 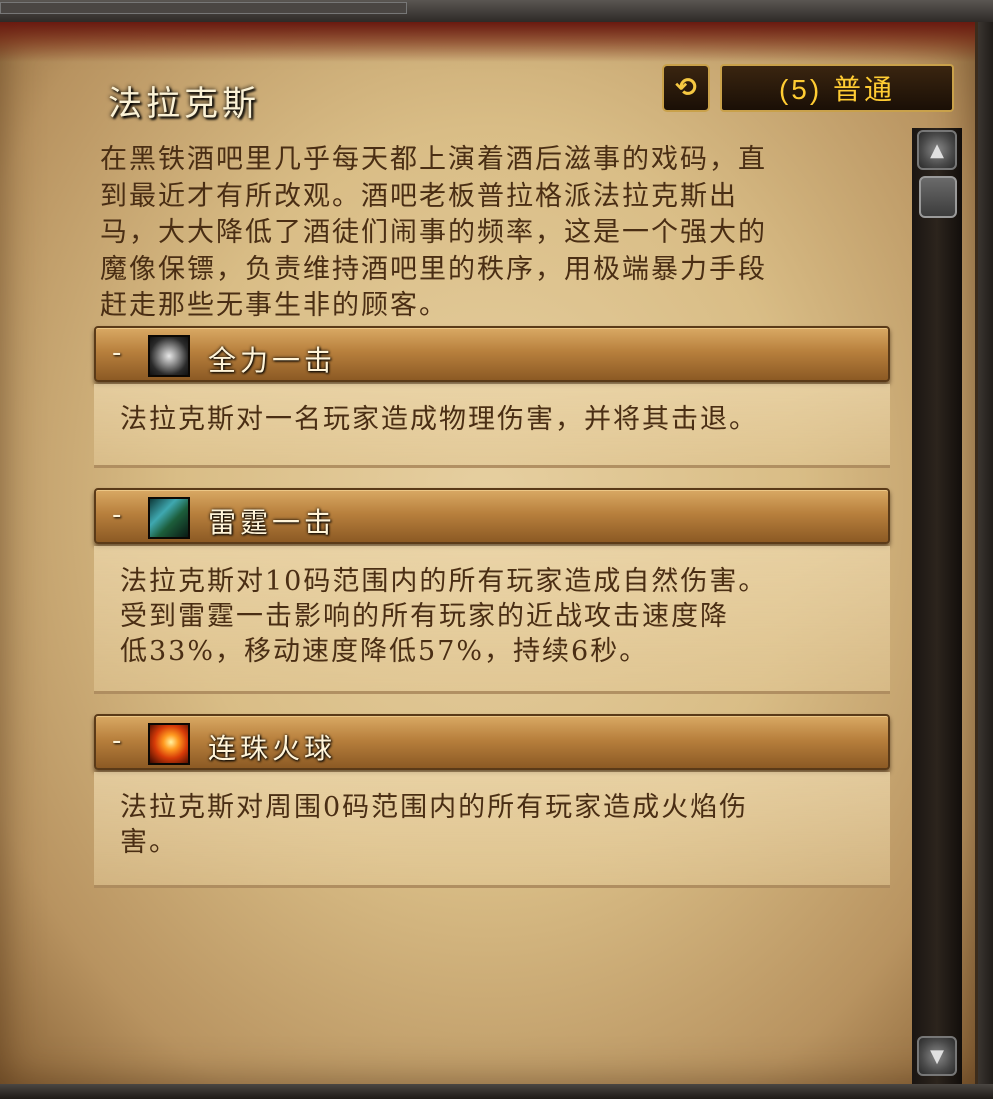 What do you see at coordinates (203, 8) in the screenshot?
I see `top-tab-left` at bounding box center [203, 8].